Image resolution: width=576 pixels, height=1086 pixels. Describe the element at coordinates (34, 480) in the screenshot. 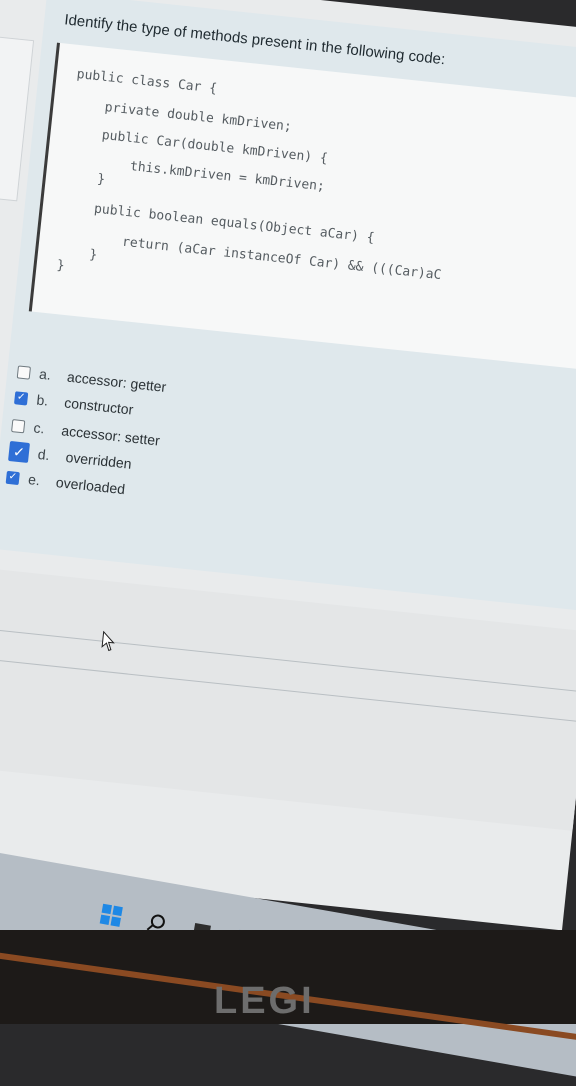

I see `answer-letter: e.` at that location.